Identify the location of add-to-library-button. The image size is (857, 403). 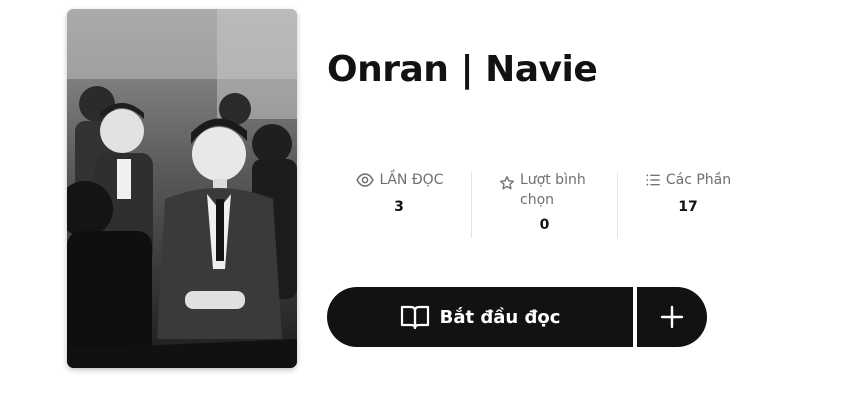
(672, 317).